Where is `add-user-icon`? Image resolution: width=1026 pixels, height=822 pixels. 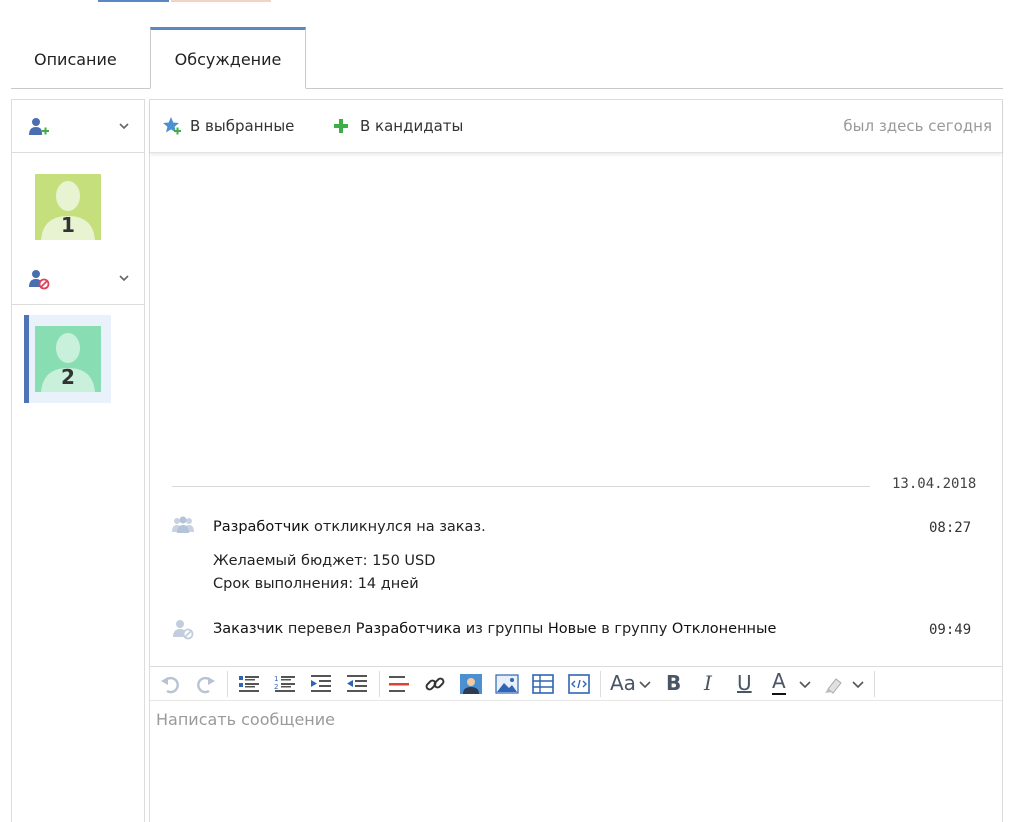 add-user-icon is located at coordinates (39, 126).